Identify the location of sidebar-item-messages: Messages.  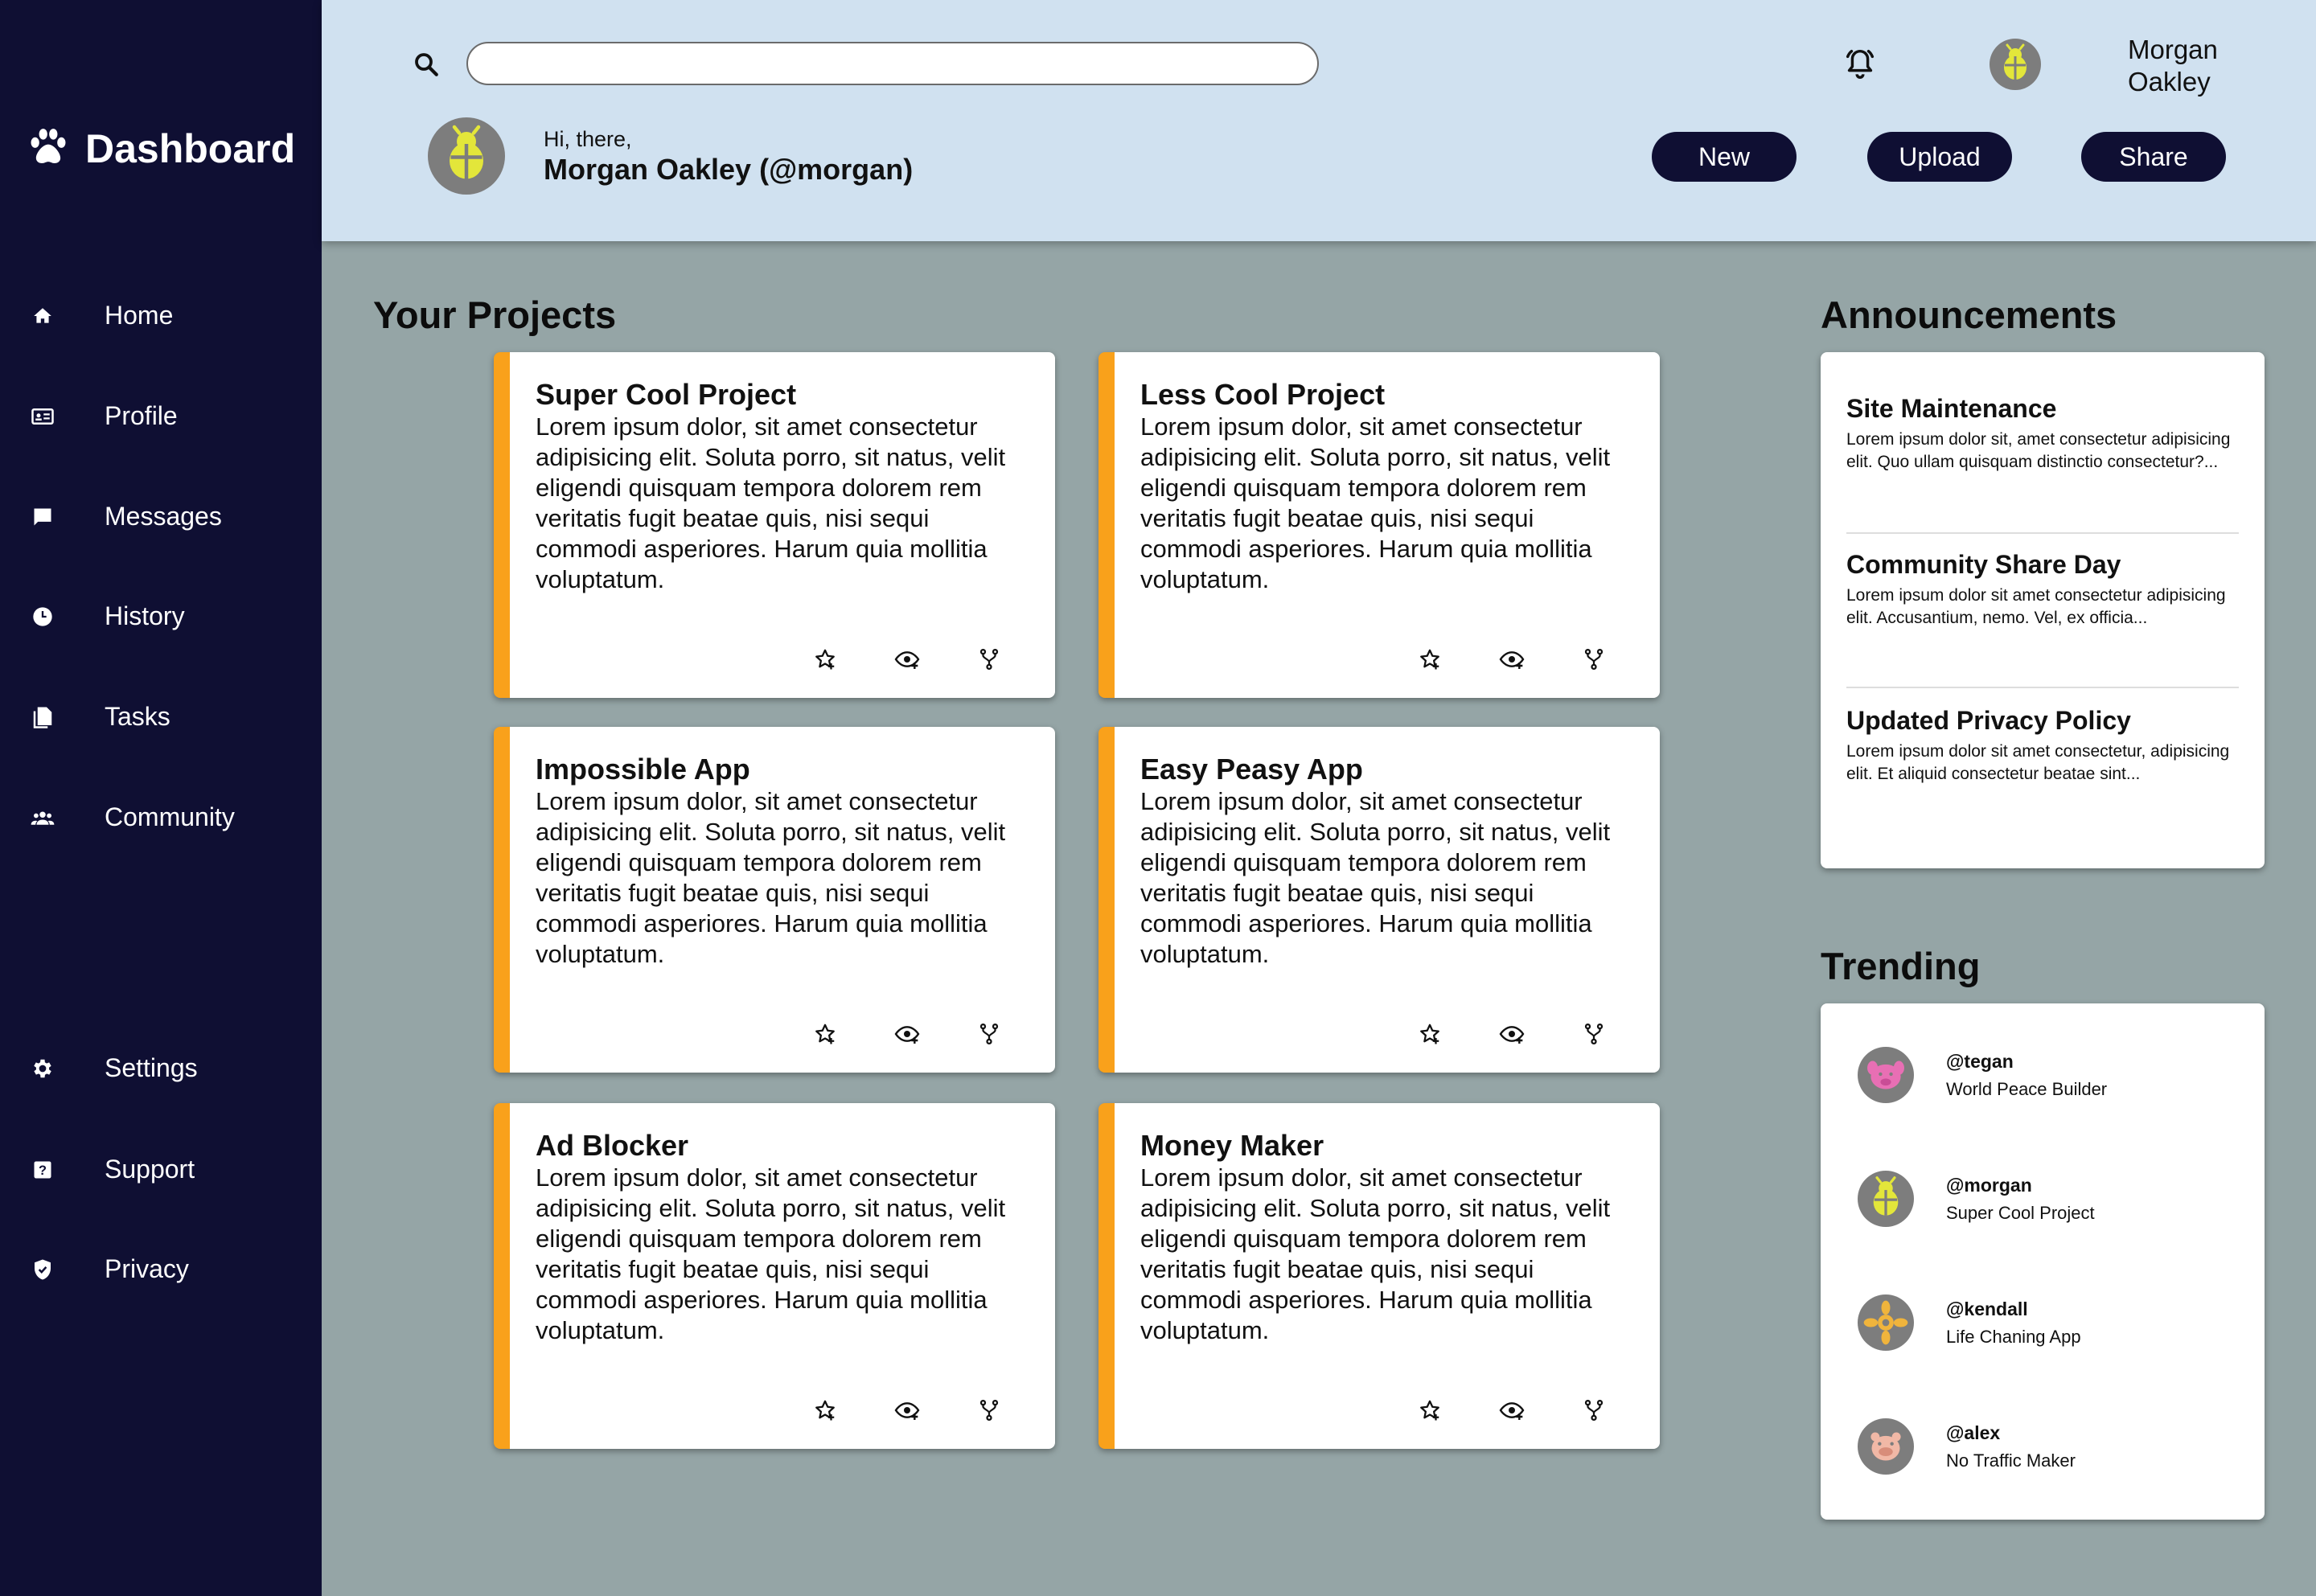
(126, 516).